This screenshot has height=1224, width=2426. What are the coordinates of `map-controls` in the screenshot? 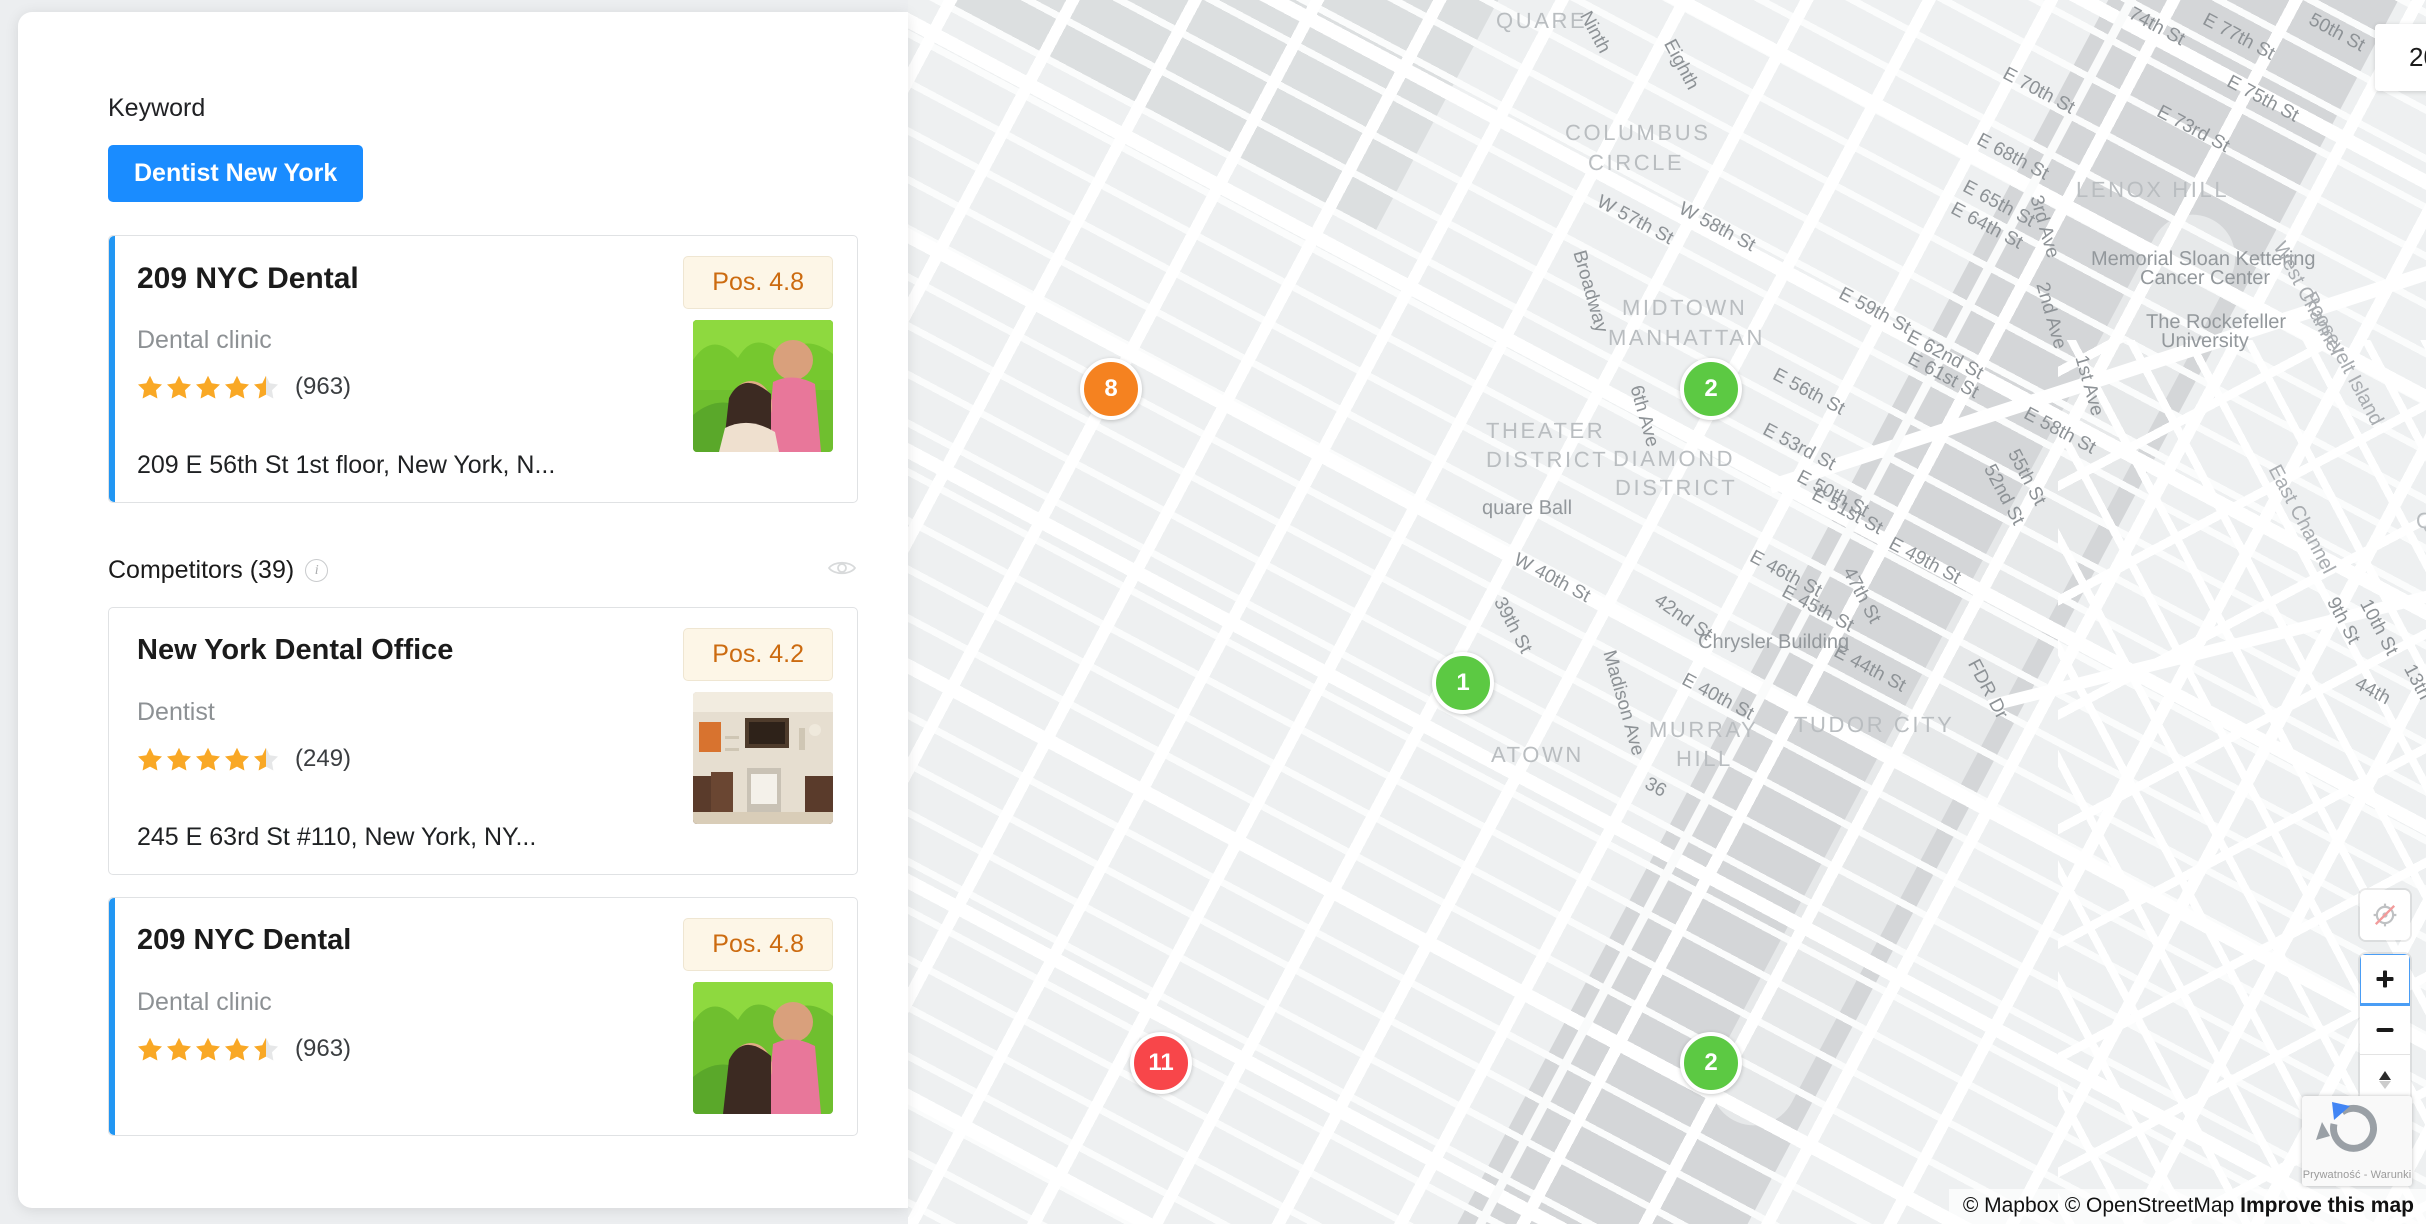 It's located at (2385, 997).